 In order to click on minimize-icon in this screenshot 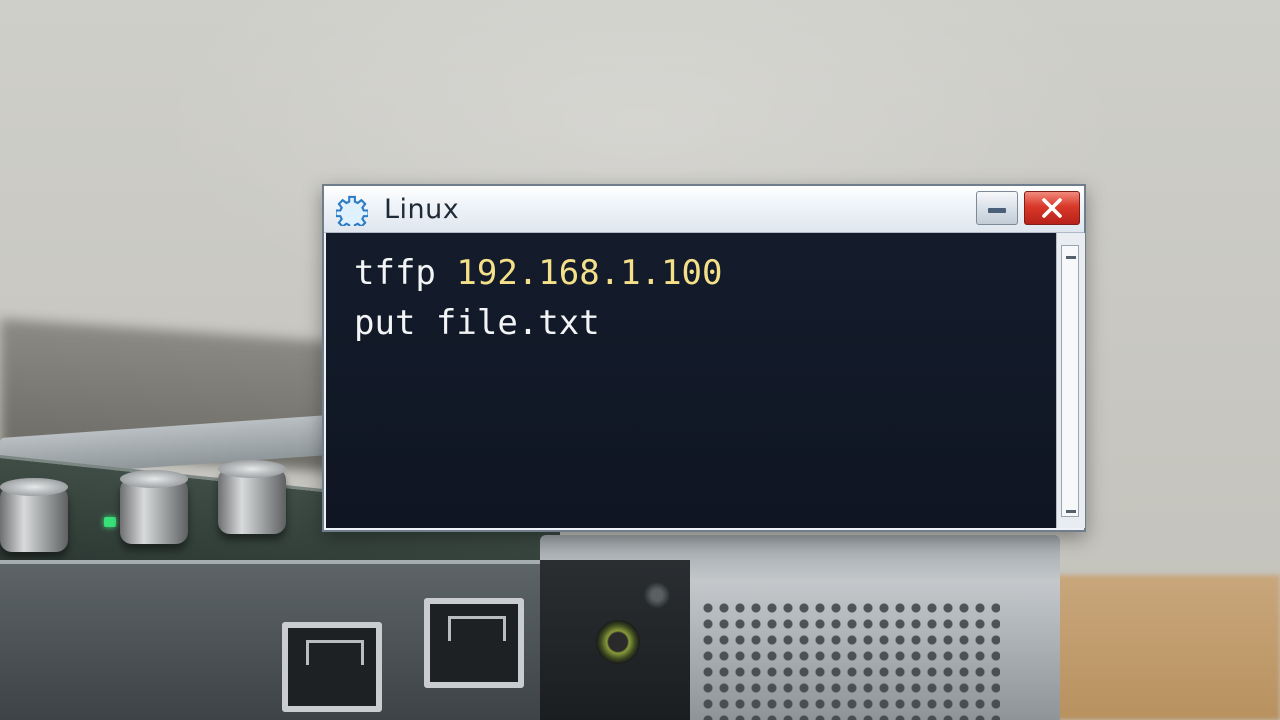, I will do `click(997, 210)`.